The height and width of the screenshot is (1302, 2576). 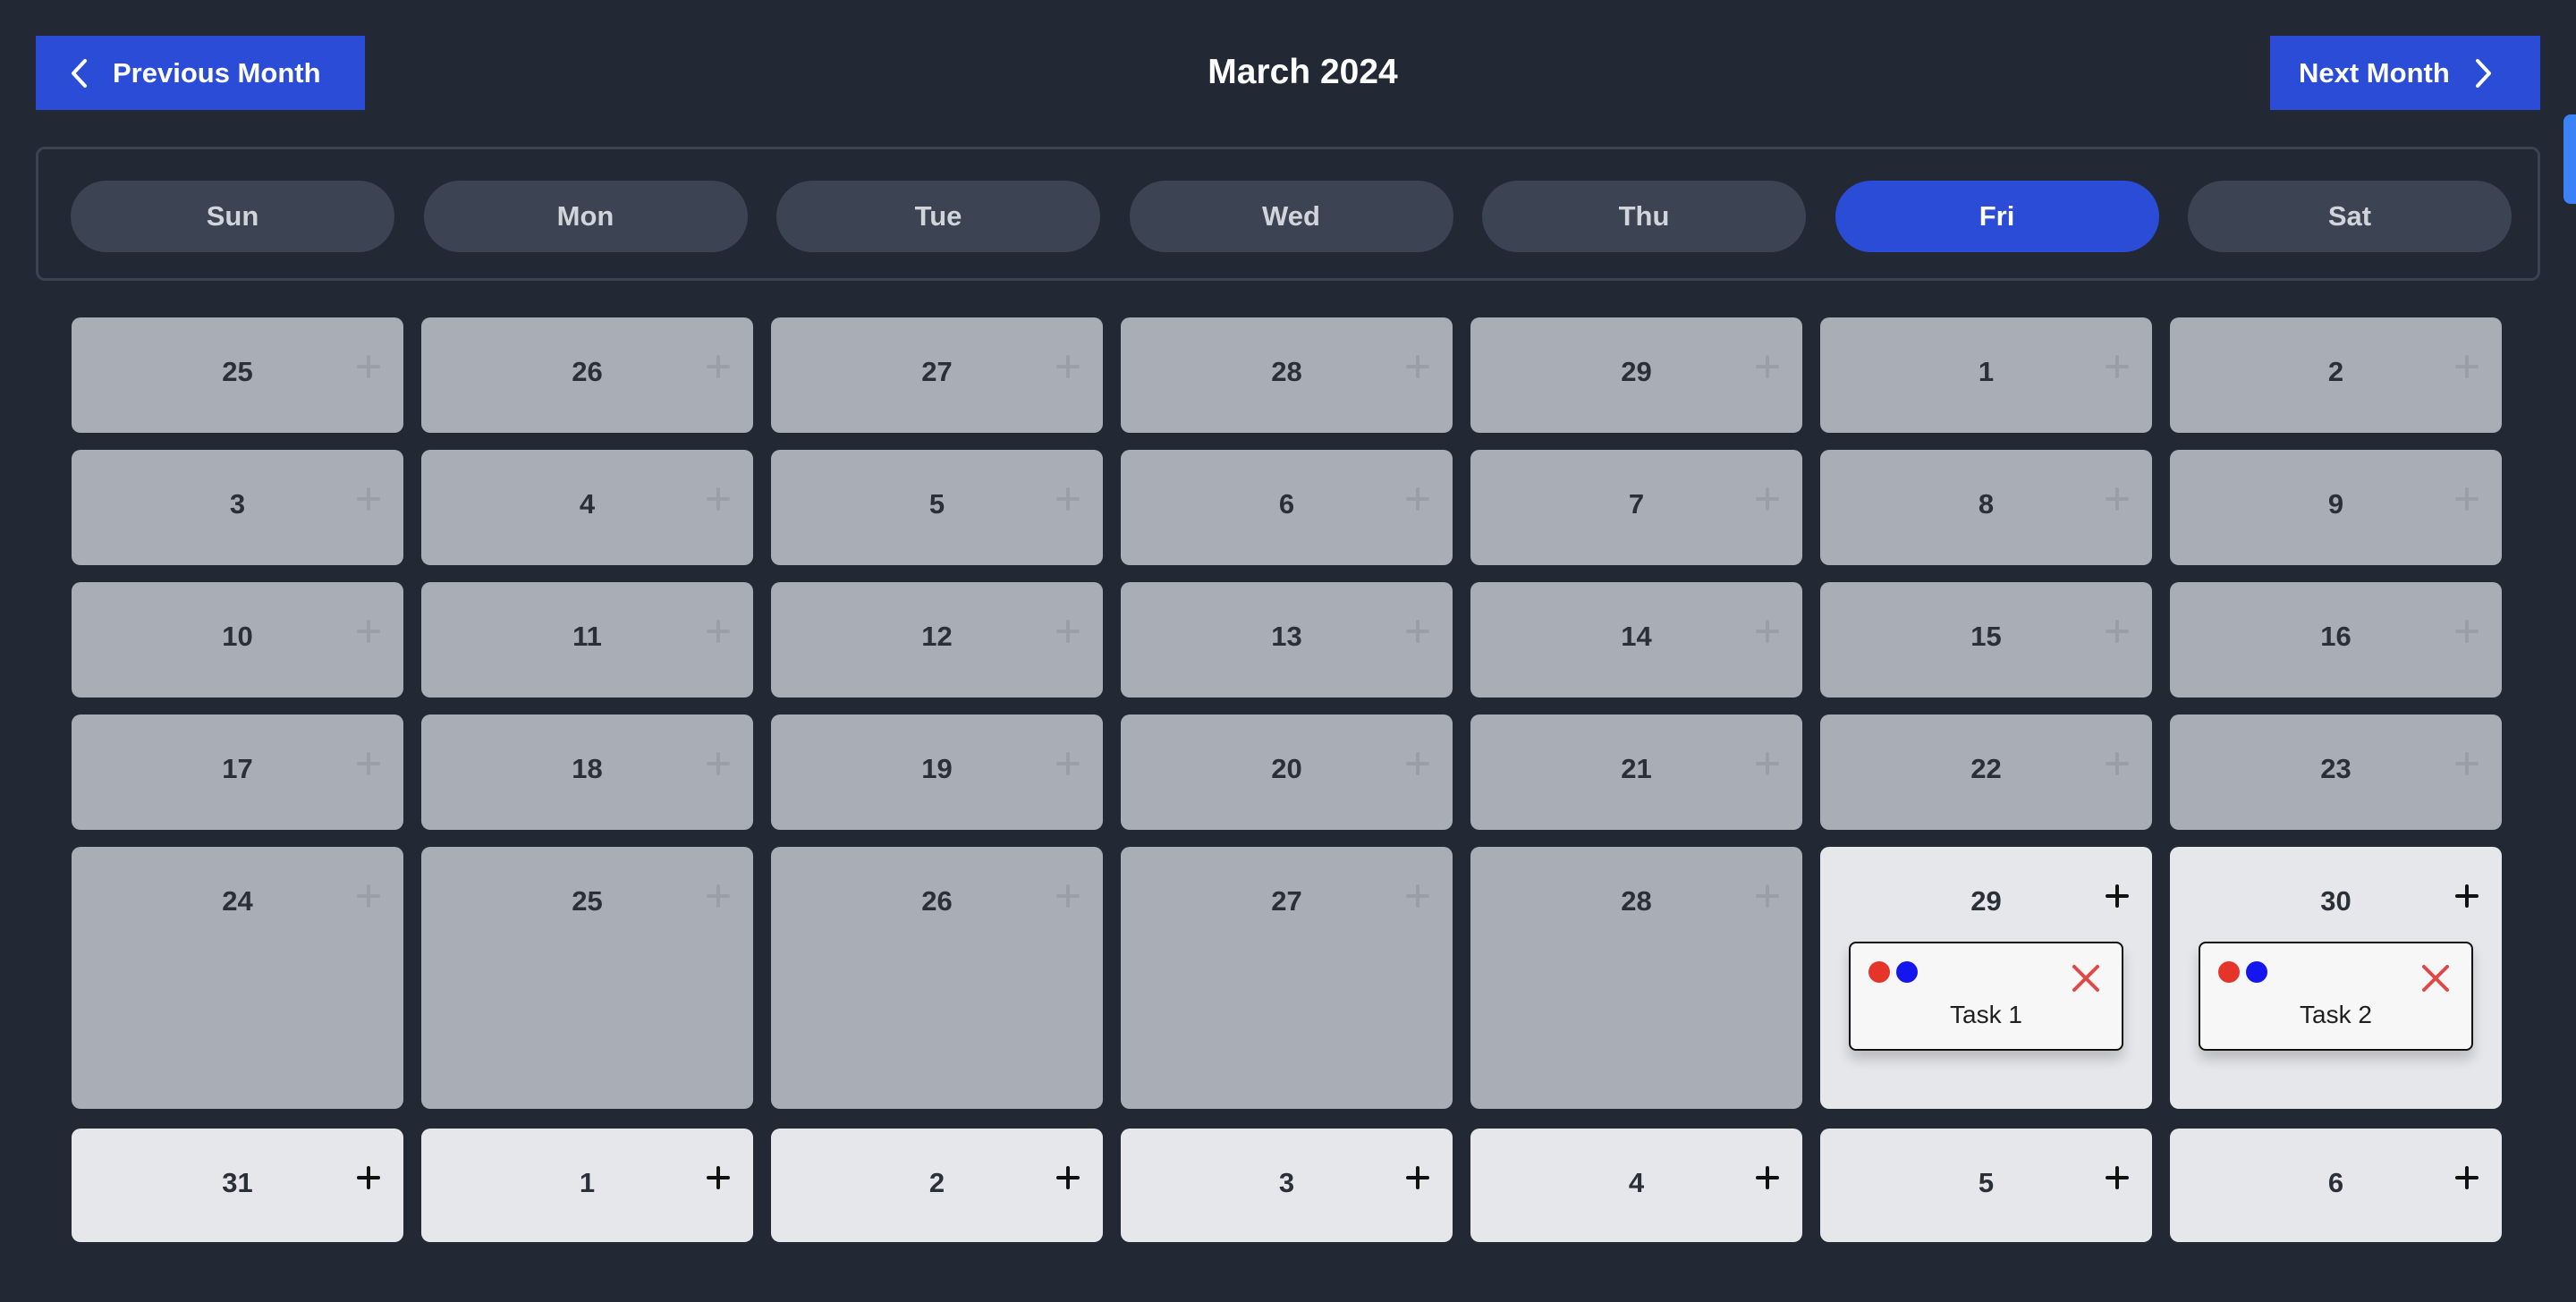 What do you see at coordinates (237, 640) in the screenshot?
I see `day-cell: 10` at bounding box center [237, 640].